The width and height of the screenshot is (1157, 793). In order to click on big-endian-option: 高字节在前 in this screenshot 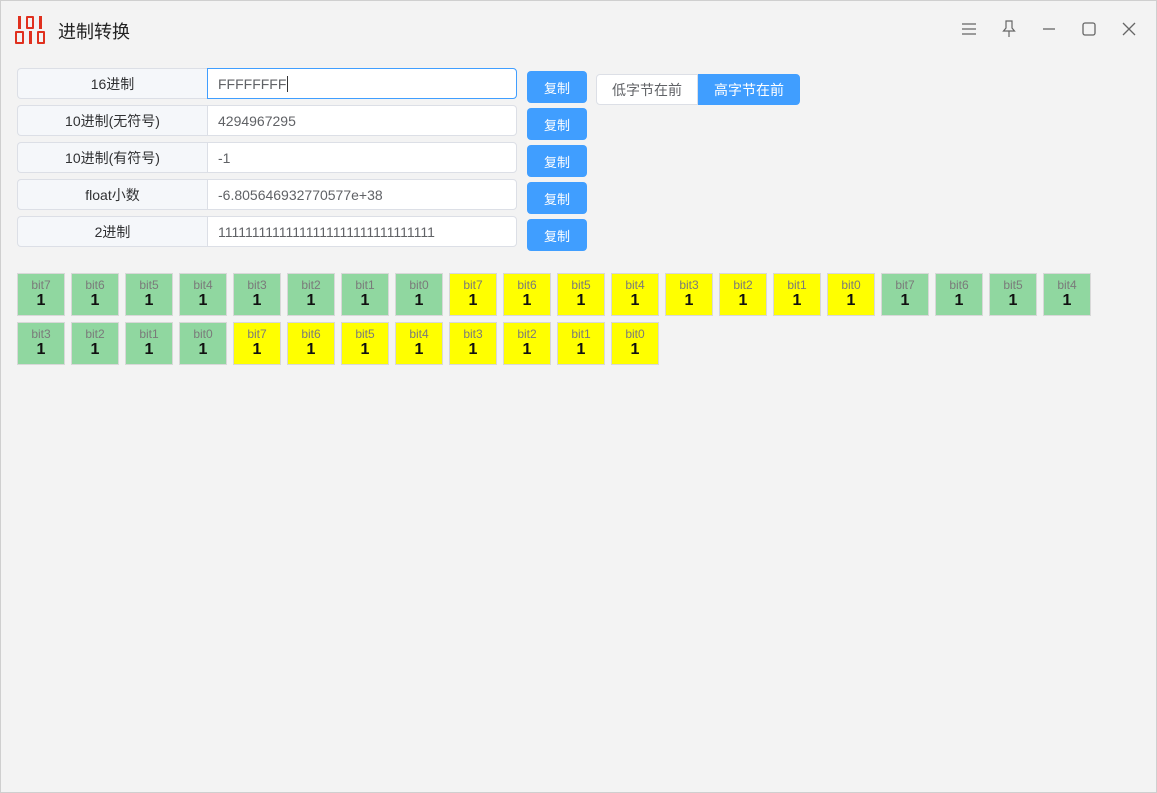, I will do `click(749, 89)`.